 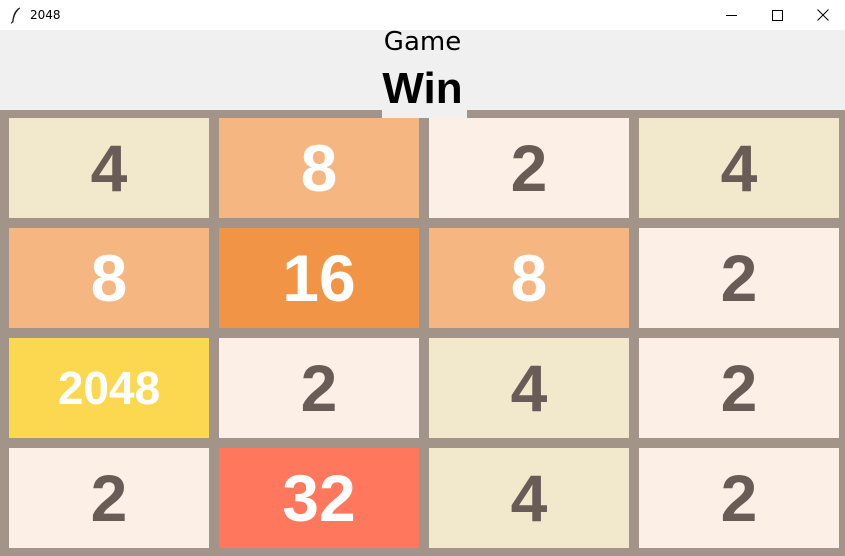 What do you see at coordinates (422, 15) in the screenshot?
I see `title-bar: 2048` at bounding box center [422, 15].